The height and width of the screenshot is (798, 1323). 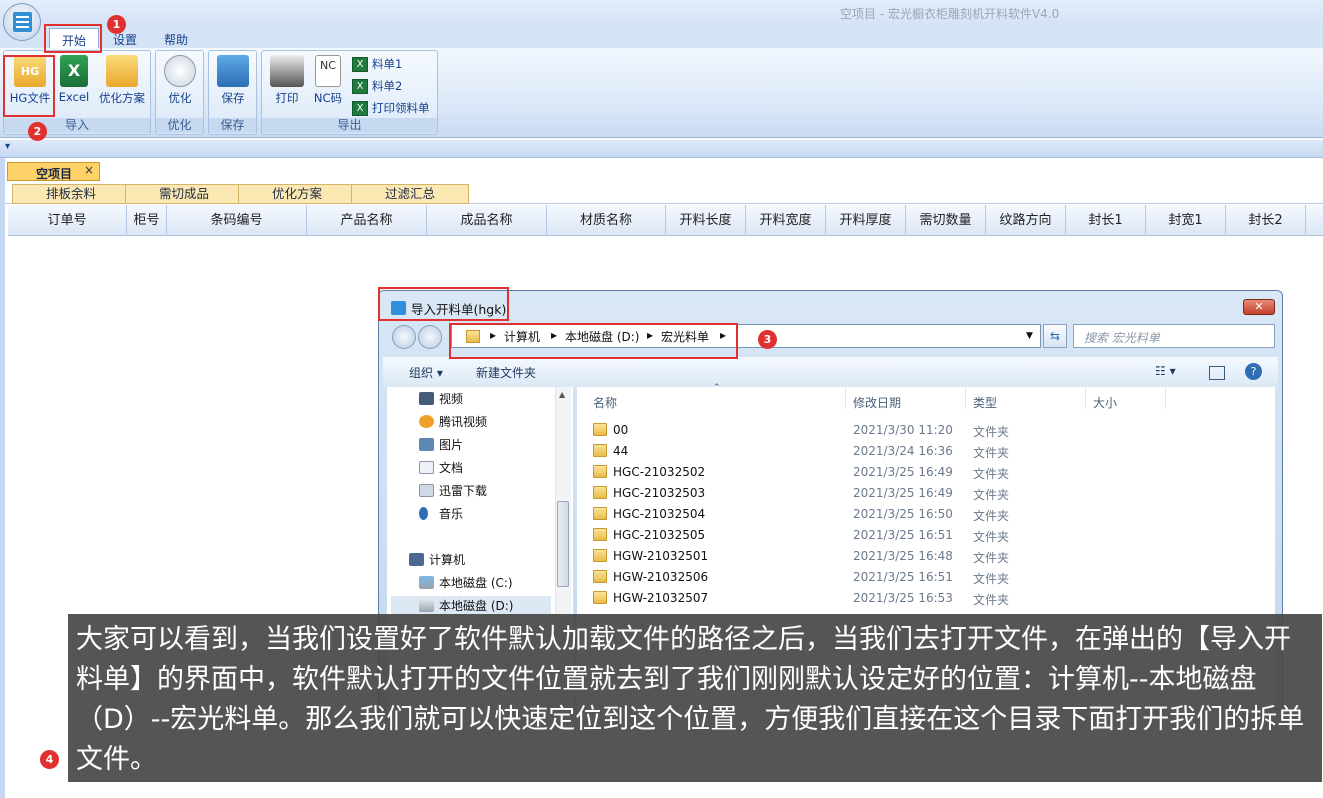 I want to click on sort-ascending-icon: ⌃, so click(x=717, y=388).